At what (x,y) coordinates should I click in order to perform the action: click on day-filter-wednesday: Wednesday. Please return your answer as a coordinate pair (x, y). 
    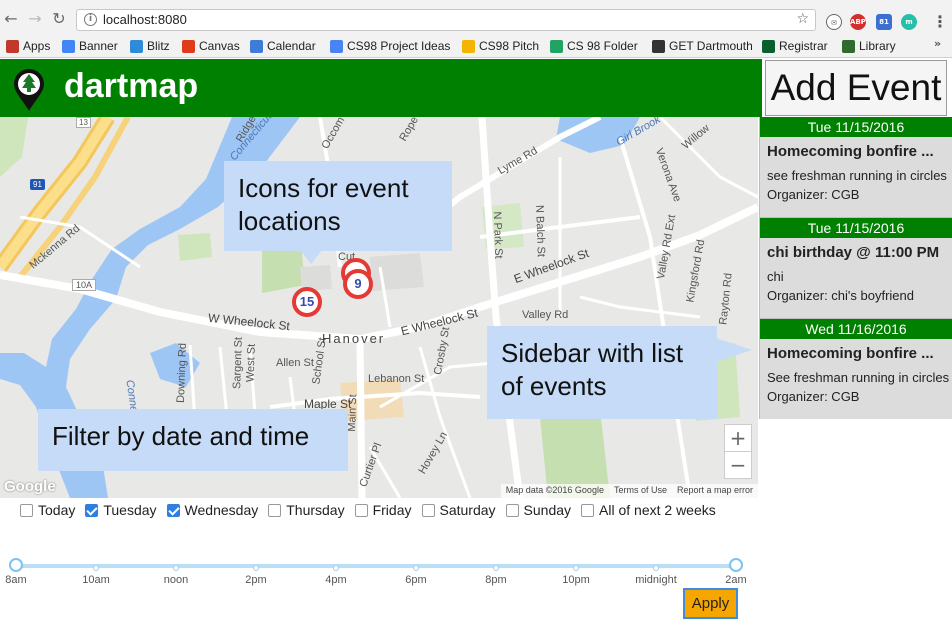
    Looking at the image, I should click on (212, 510).